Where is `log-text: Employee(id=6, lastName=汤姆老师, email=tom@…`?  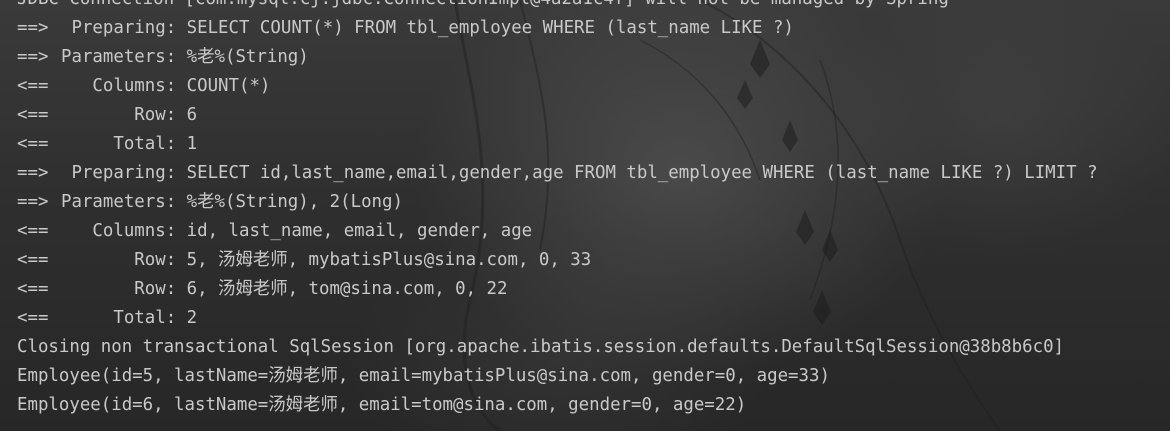
log-text: Employee(id=6, lastName=汤姆老师, email=tom@… is located at coordinates (382, 405).